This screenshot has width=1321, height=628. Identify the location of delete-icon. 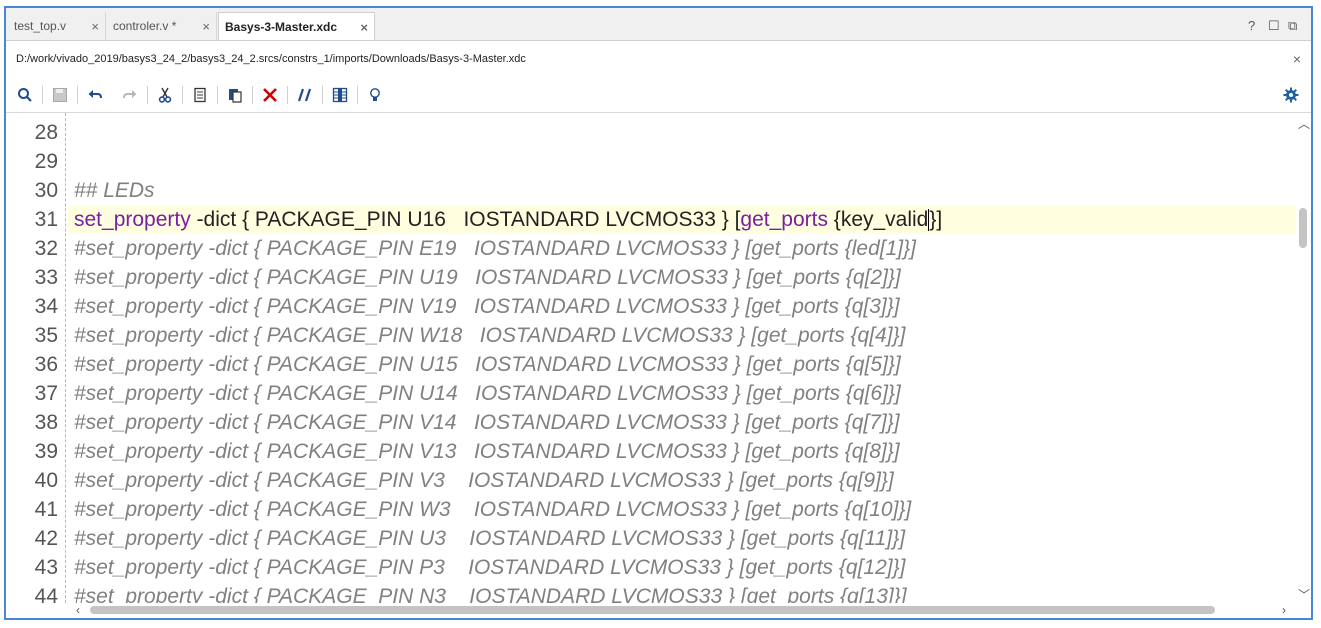
(270, 95).